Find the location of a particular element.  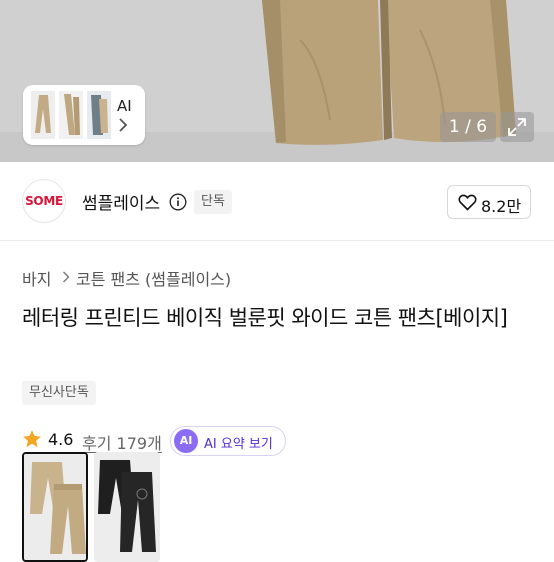

exclusive-badge: 단독 is located at coordinates (213, 202).